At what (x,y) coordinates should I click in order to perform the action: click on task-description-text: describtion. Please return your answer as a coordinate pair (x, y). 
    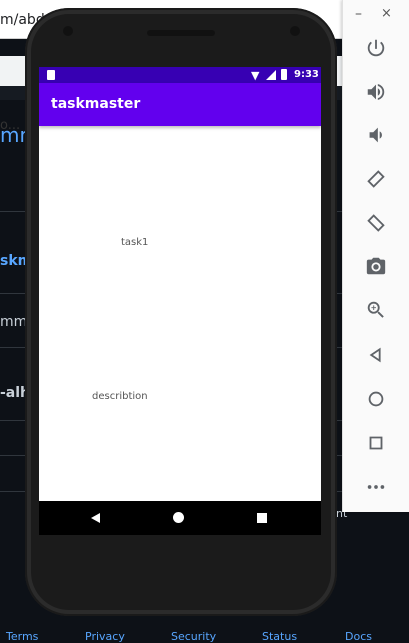
    Looking at the image, I should click on (120, 396).